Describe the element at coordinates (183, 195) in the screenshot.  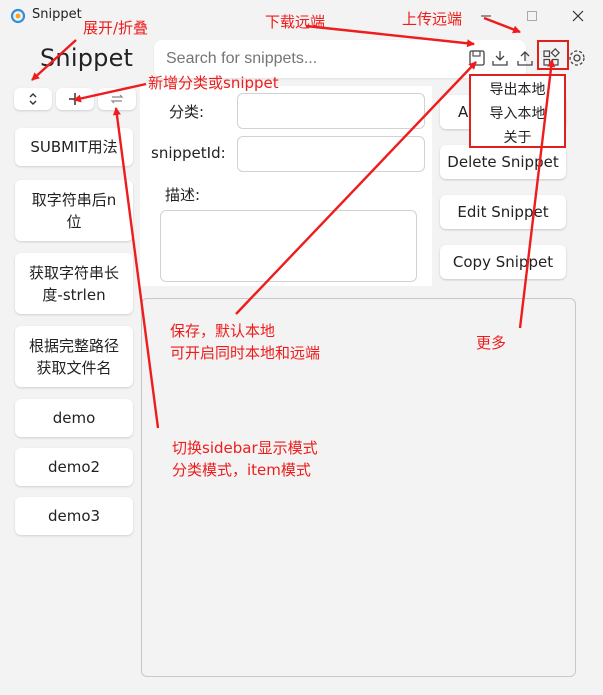
I see `description-label: 描述:` at that location.